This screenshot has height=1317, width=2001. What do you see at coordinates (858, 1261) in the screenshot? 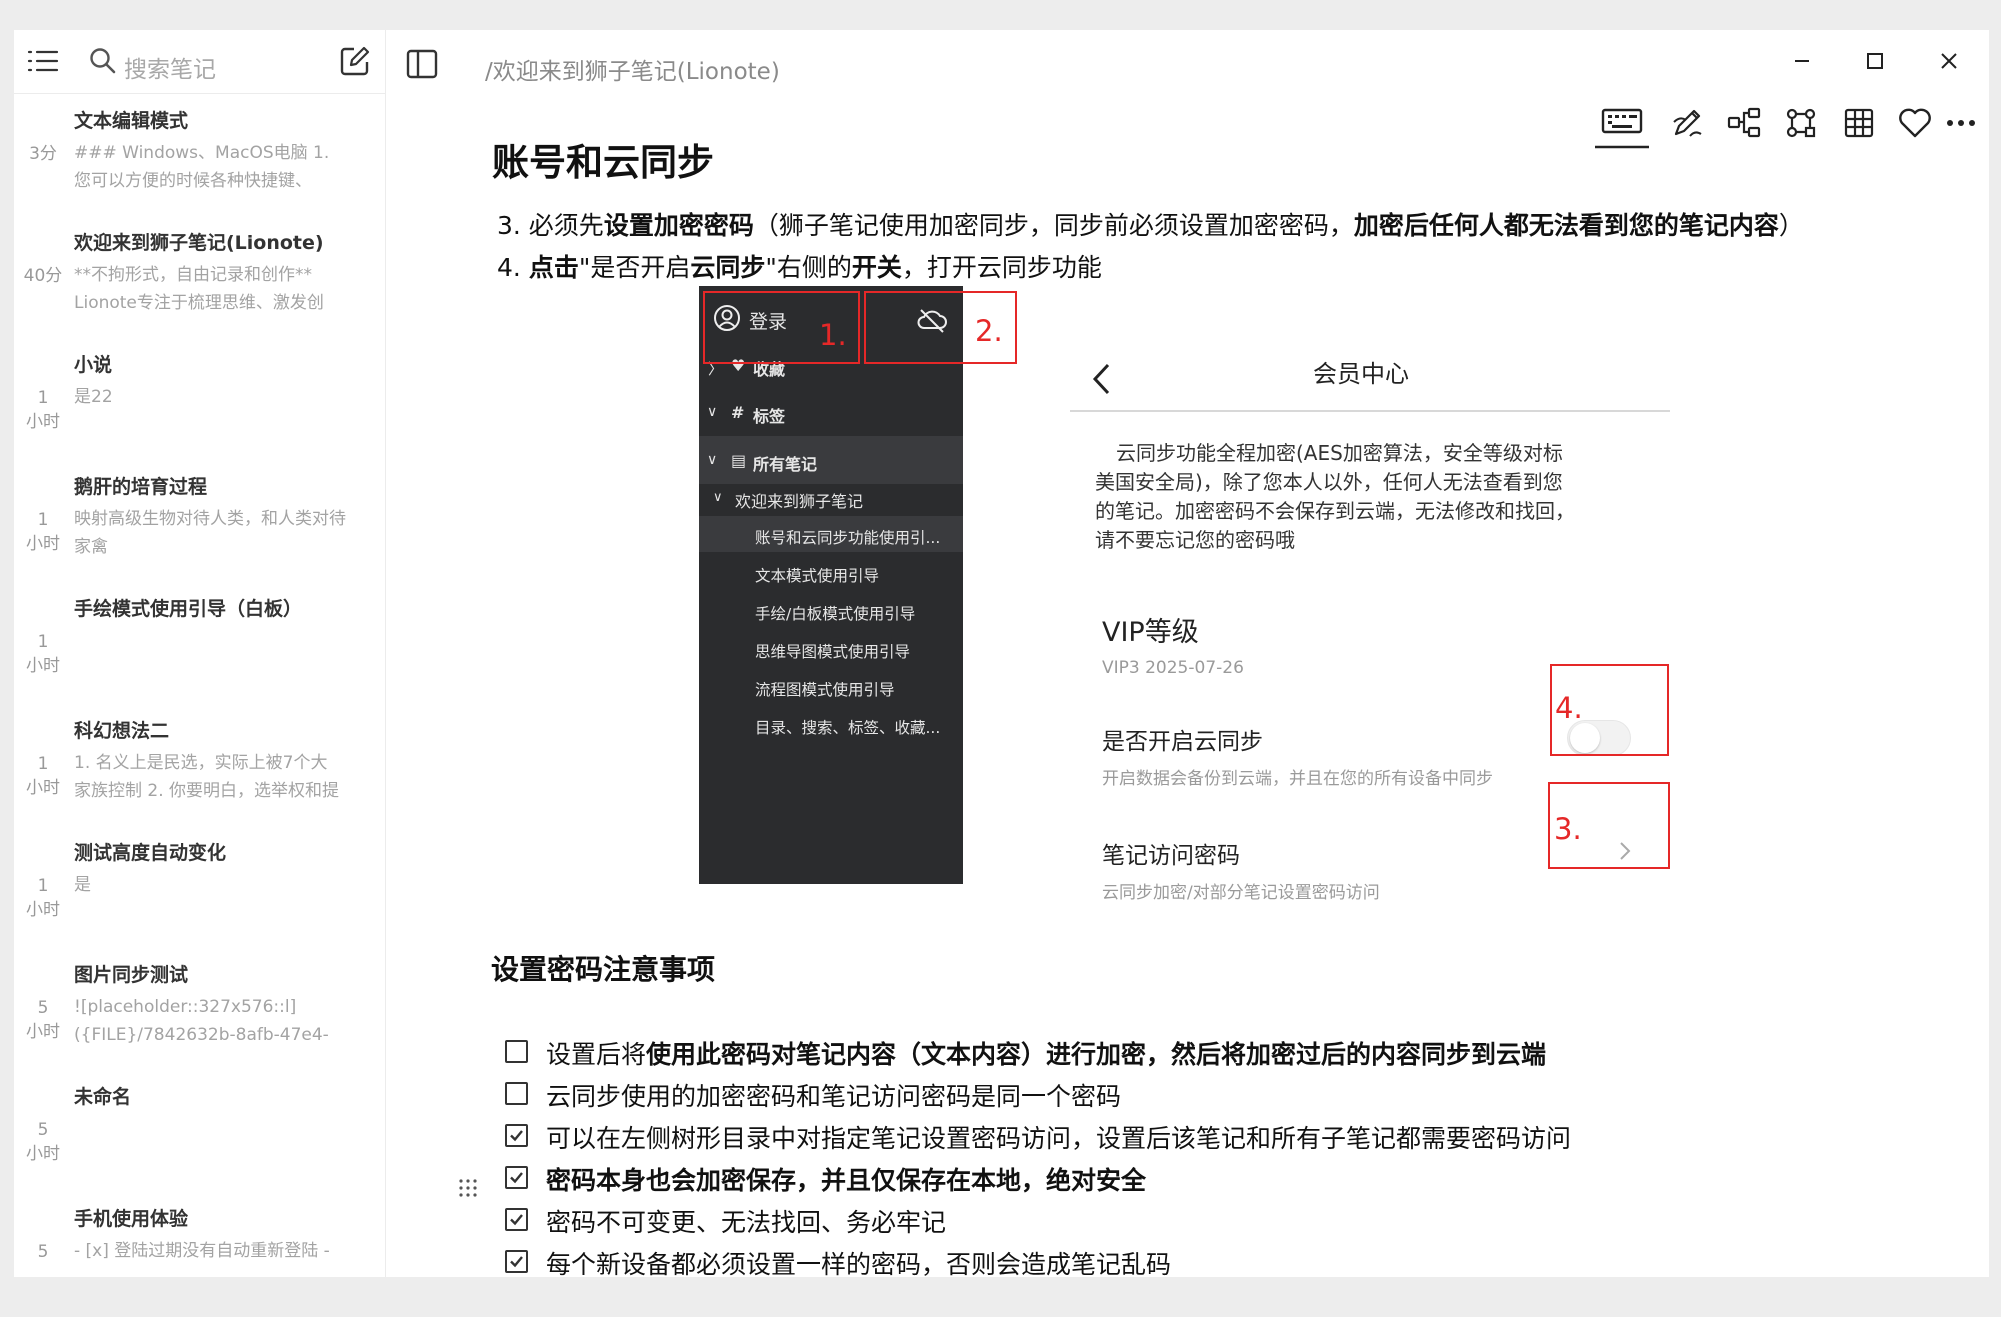
I see `checklist-text: 每个新设备都必须设置一样的密码，否则会造成笔记乱码` at bounding box center [858, 1261].